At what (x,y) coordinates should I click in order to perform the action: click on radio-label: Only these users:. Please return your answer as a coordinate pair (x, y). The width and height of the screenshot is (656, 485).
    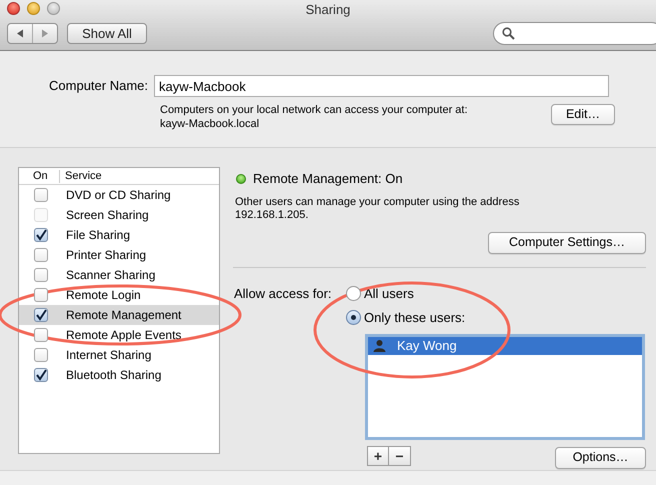
    Looking at the image, I should click on (415, 318).